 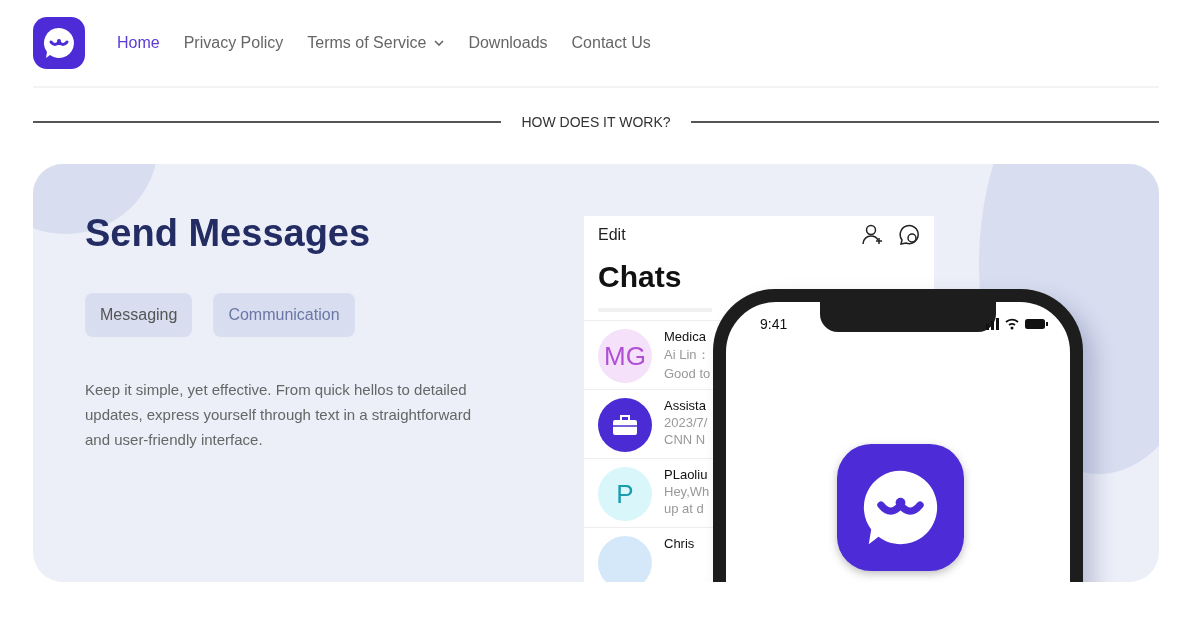 What do you see at coordinates (686, 474) in the screenshot?
I see `chat-name: PLaoliu` at bounding box center [686, 474].